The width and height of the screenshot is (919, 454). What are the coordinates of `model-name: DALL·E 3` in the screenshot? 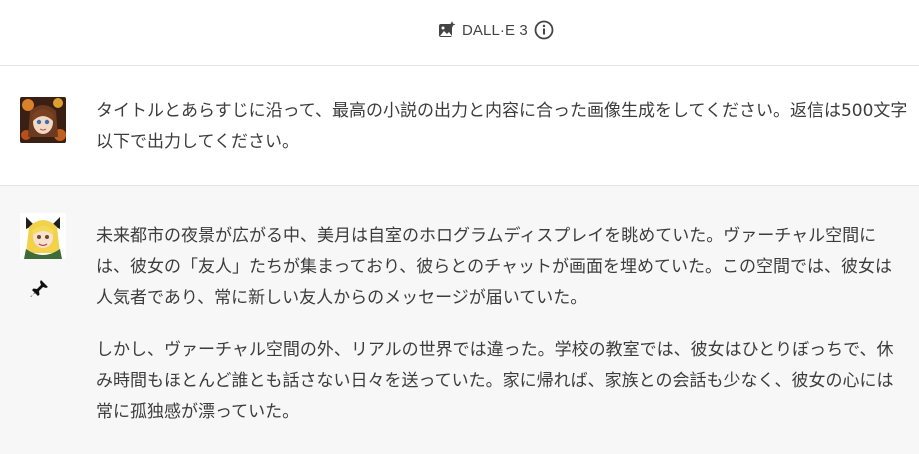 It's located at (495, 30).